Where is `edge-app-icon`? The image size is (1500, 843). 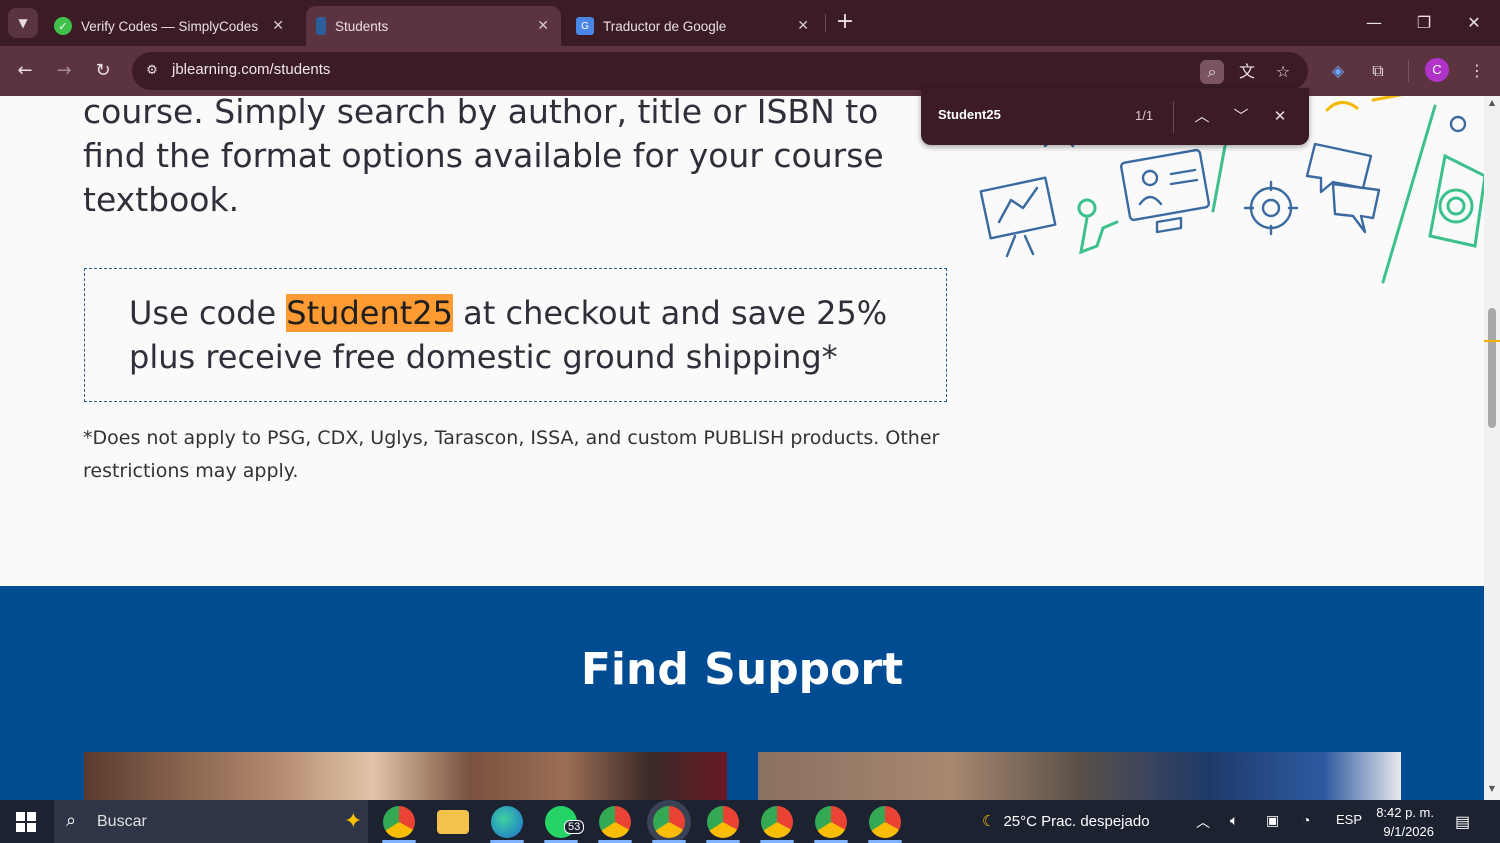
edge-app-icon is located at coordinates (507, 822).